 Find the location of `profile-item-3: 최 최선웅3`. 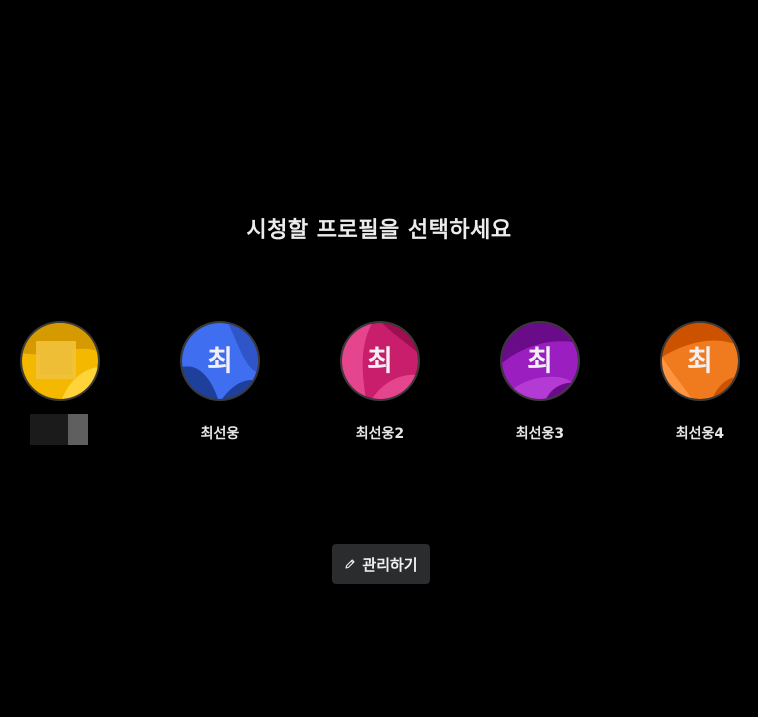

profile-item-3: 최 최선웅3 is located at coordinates (540, 386).